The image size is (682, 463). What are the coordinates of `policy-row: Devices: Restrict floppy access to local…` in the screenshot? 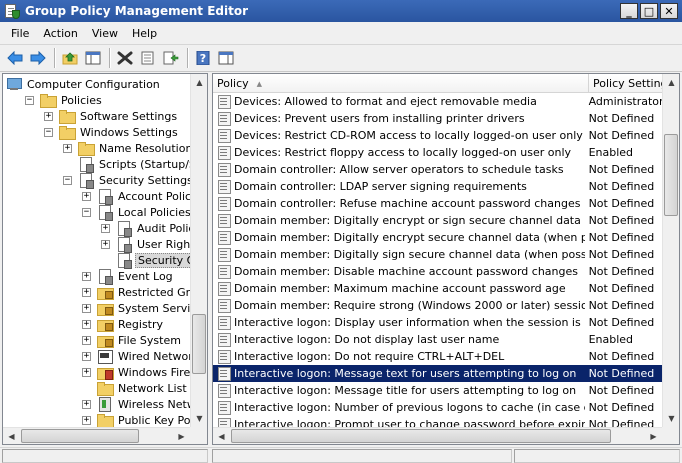 It's located at (438, 152).